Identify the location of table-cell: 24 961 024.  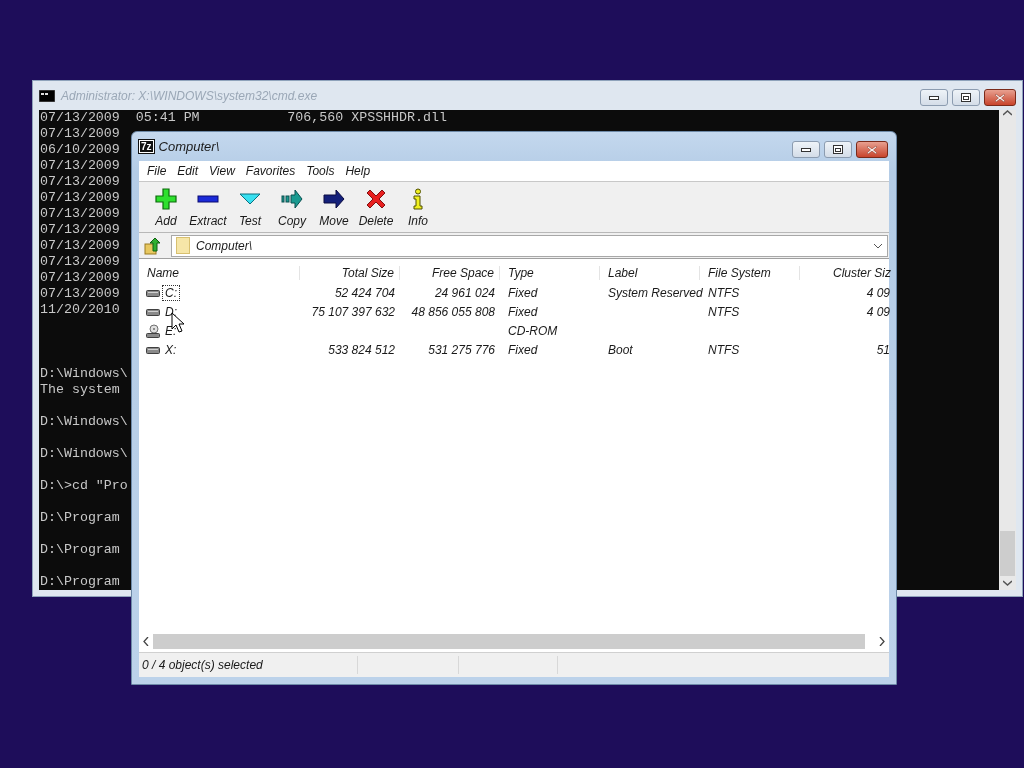
(464, 292).